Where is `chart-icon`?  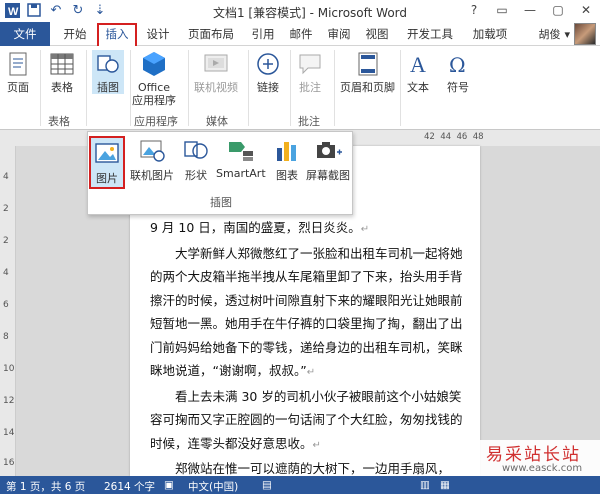
chart-icon is located at coordinates (286, 151).